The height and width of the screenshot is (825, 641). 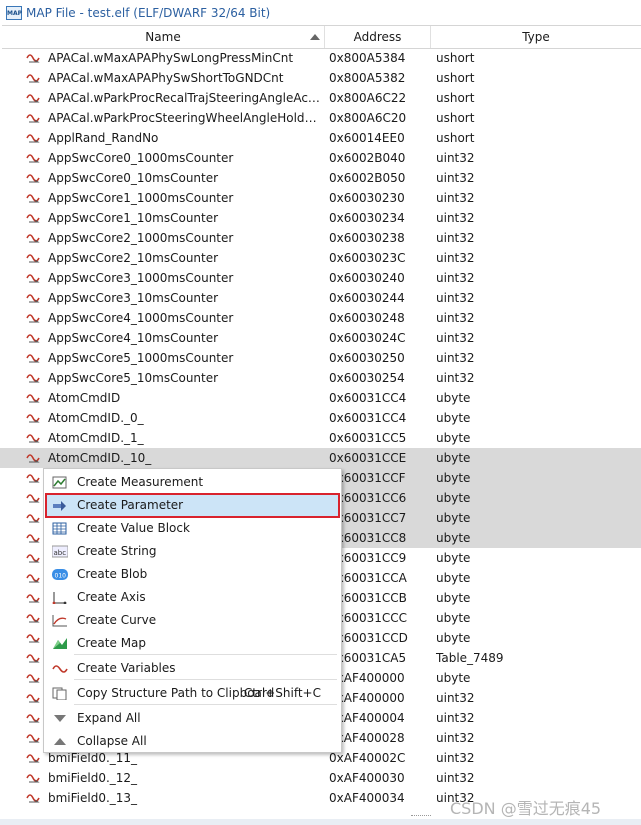 I want to click on table-row: AtomCmdID._0_ 0x60031CC4 ubyte, so click(x=320, y=418).